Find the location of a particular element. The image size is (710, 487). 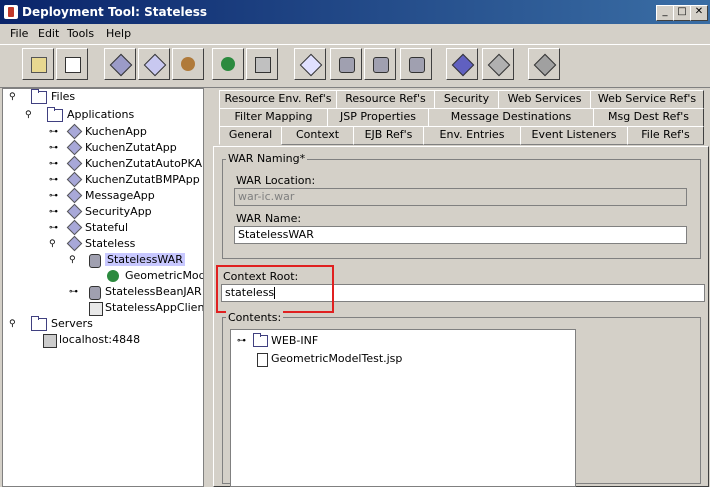

new-bean-button is located at coordinates (188, 64).